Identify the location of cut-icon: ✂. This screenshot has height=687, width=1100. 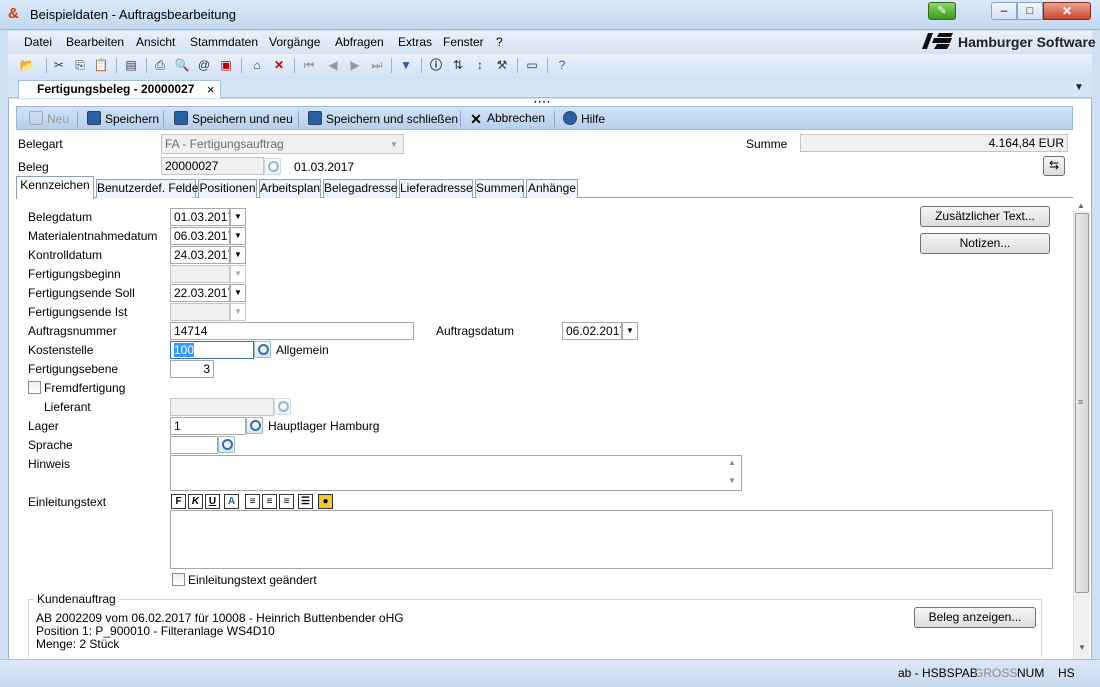
(59, 65).